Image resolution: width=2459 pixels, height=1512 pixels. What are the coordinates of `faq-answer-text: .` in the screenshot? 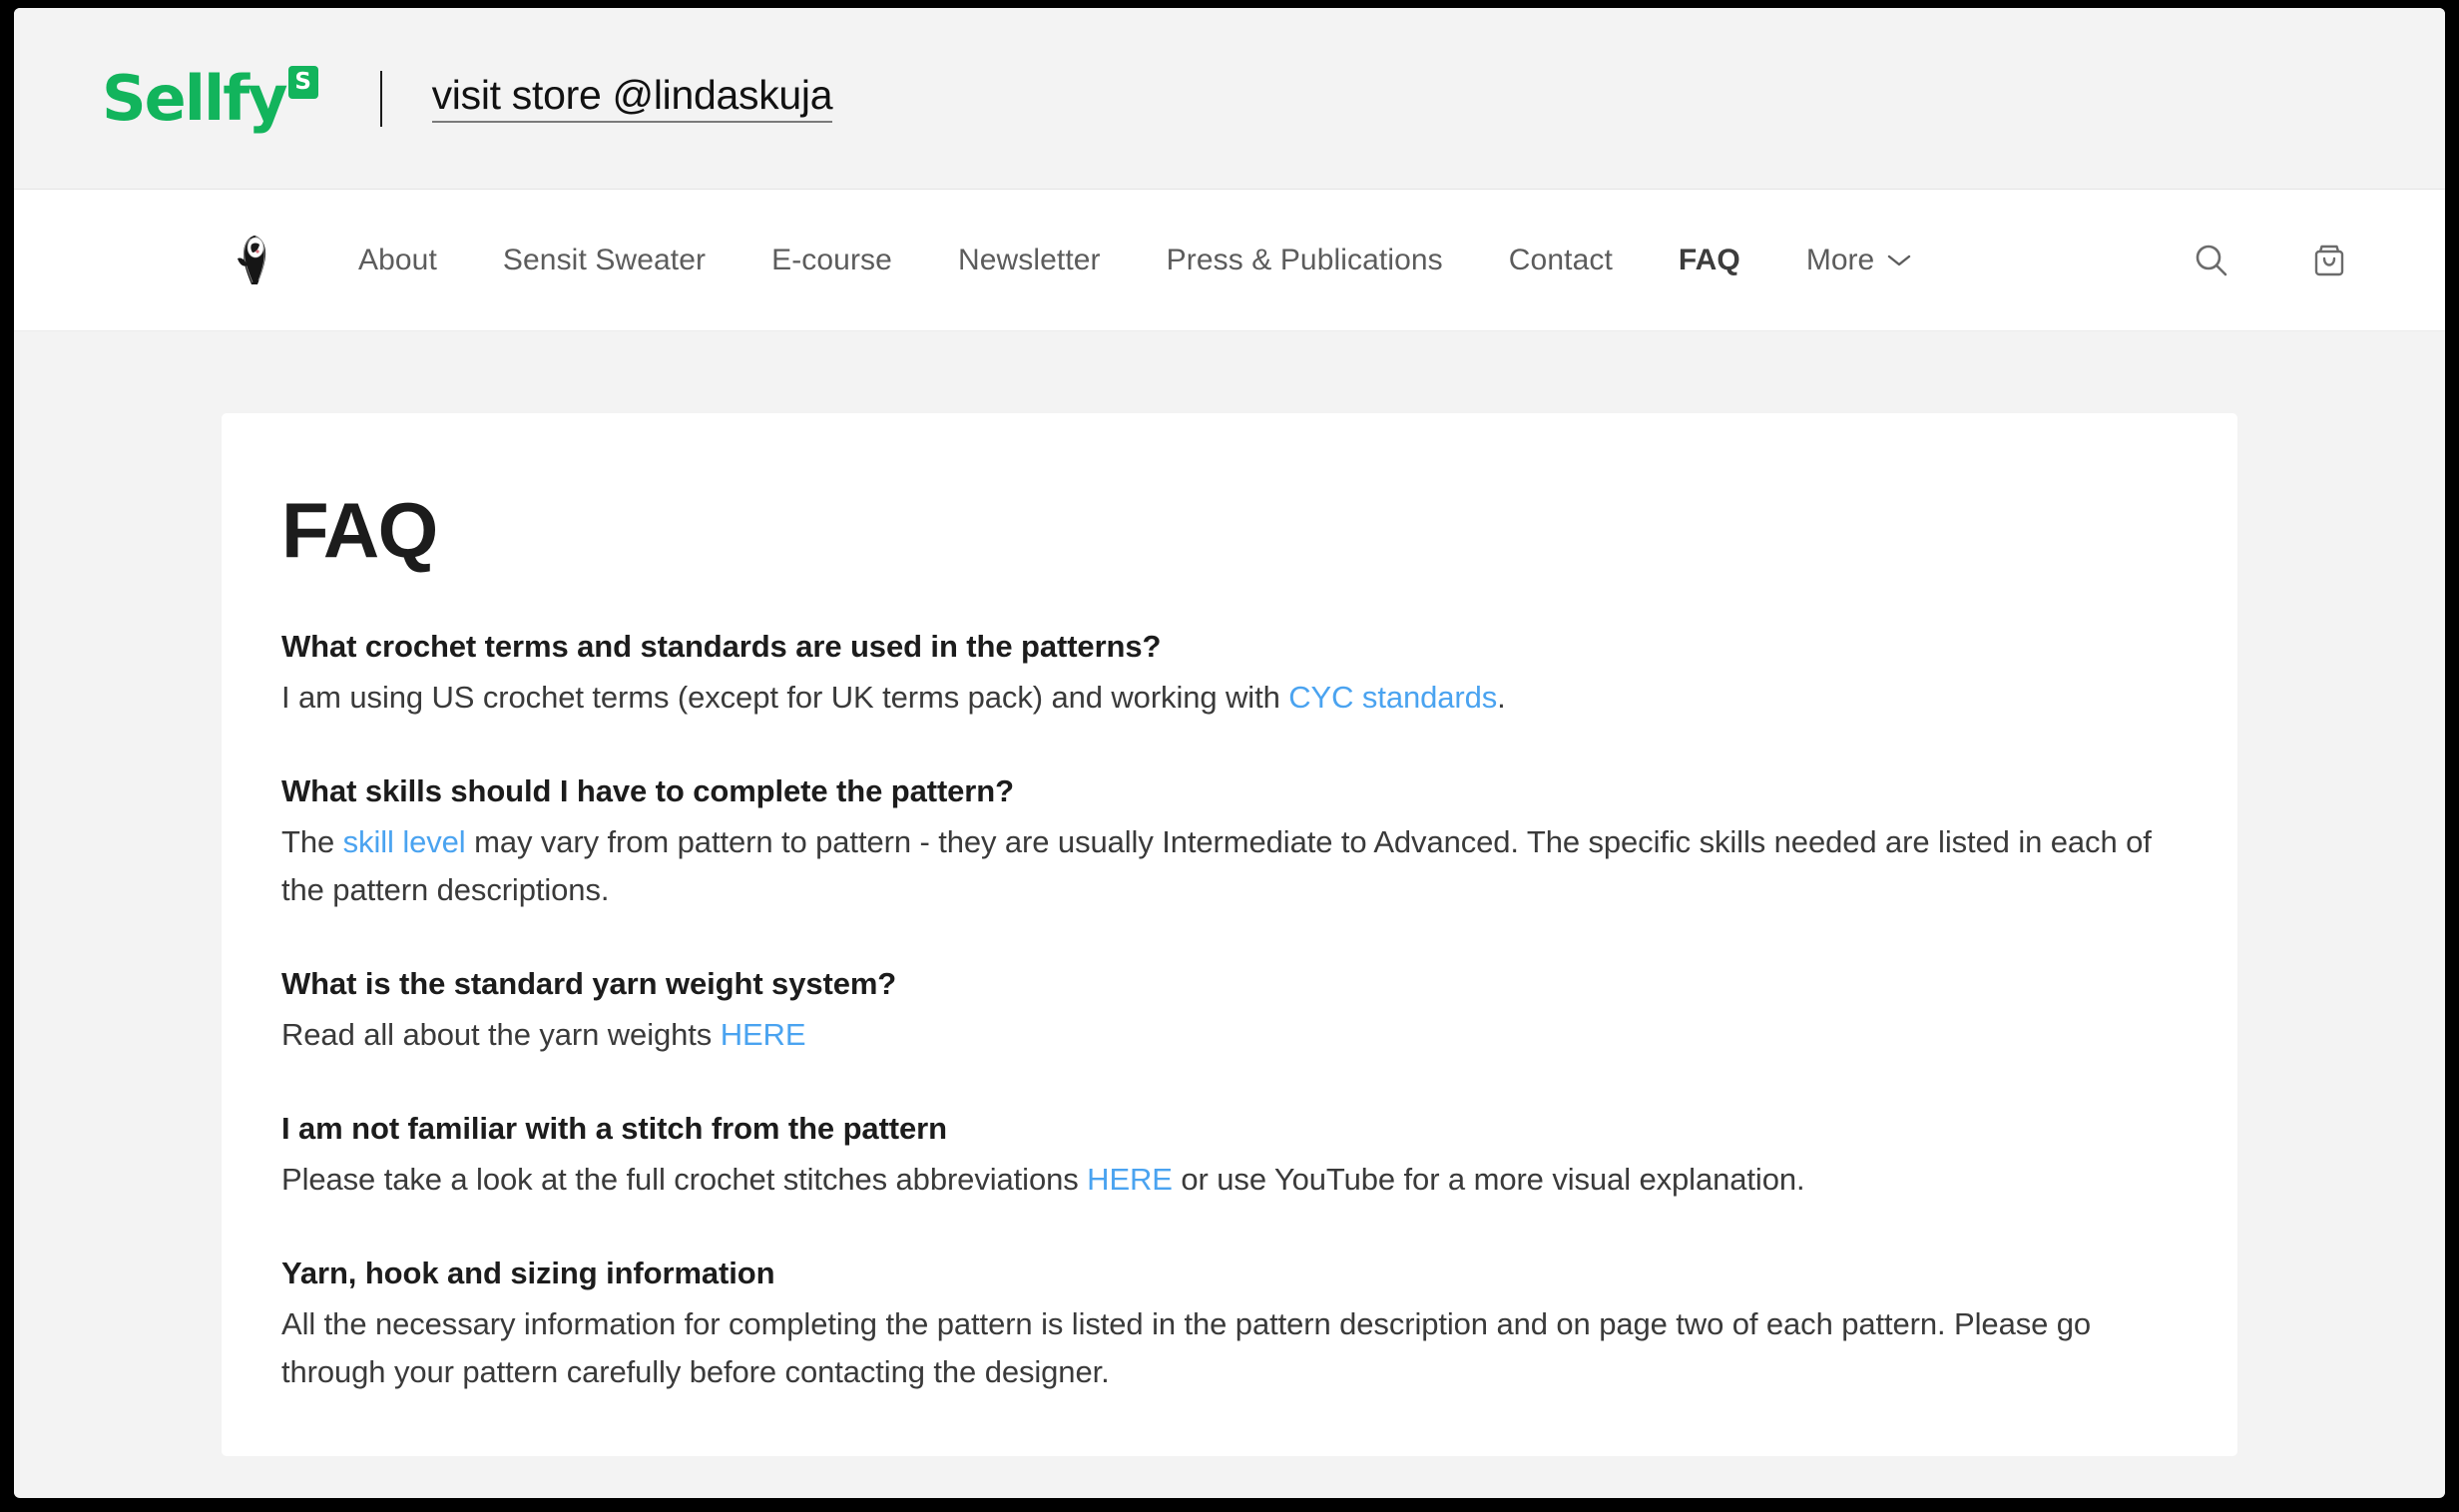 It's located at (1502, 697).